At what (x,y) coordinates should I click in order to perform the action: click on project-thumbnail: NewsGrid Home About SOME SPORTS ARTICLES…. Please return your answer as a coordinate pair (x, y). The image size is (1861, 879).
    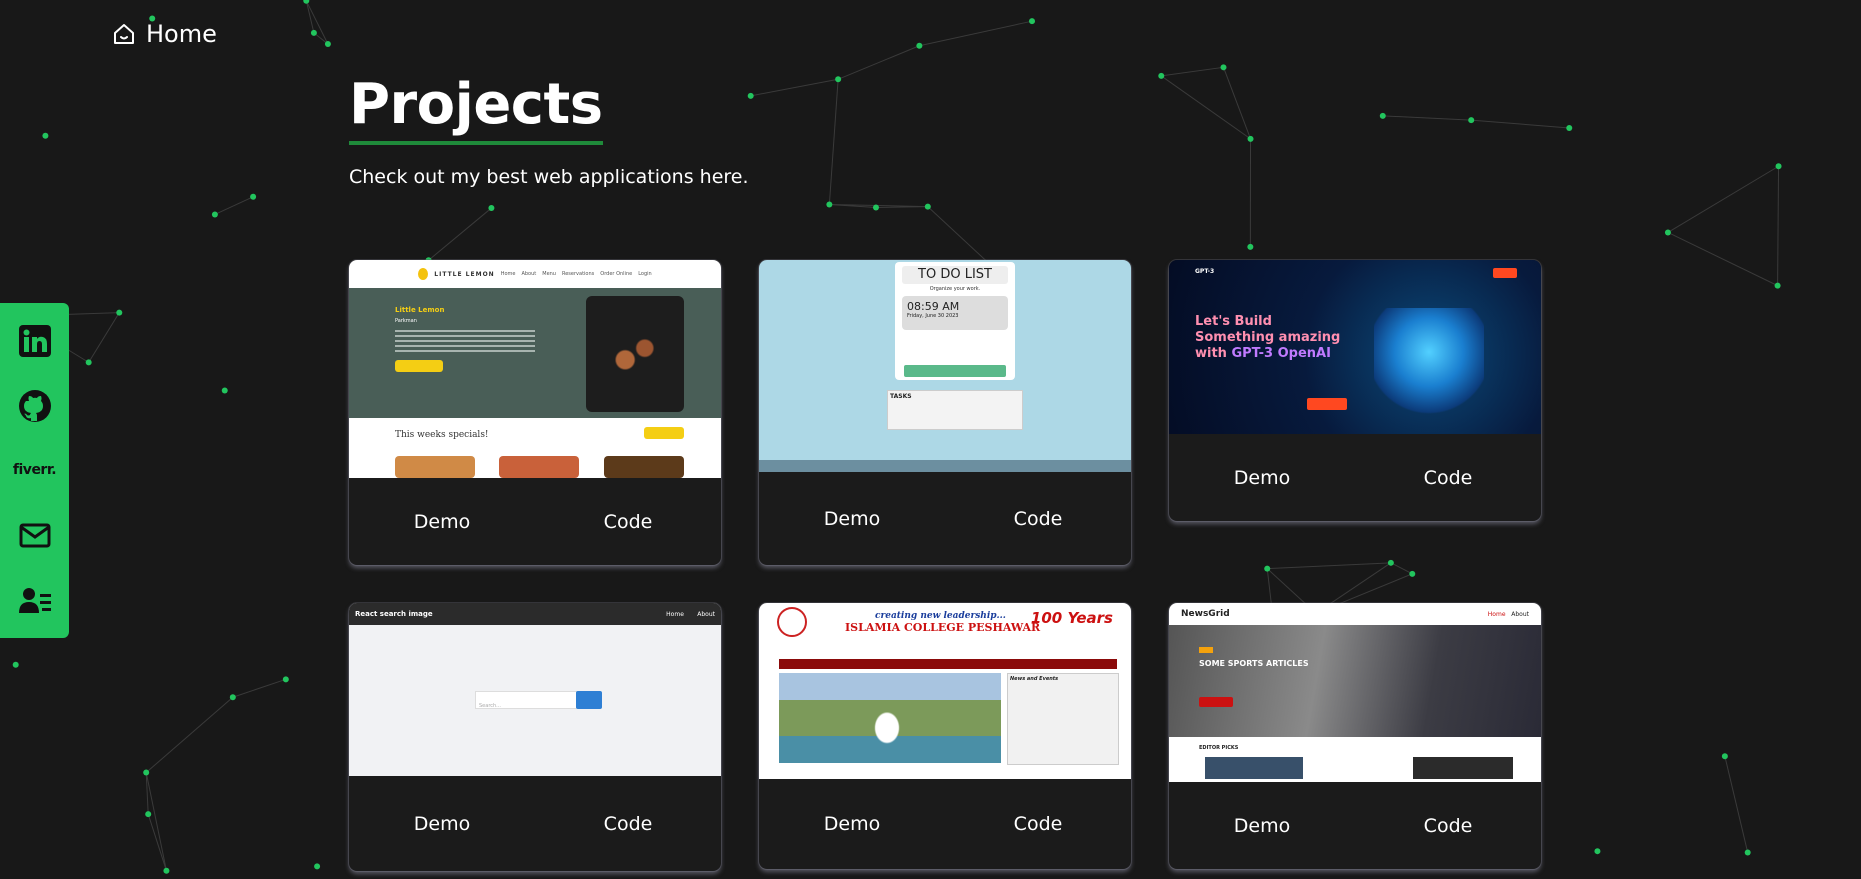
    Looking at the image, I should click on (1355, 692).